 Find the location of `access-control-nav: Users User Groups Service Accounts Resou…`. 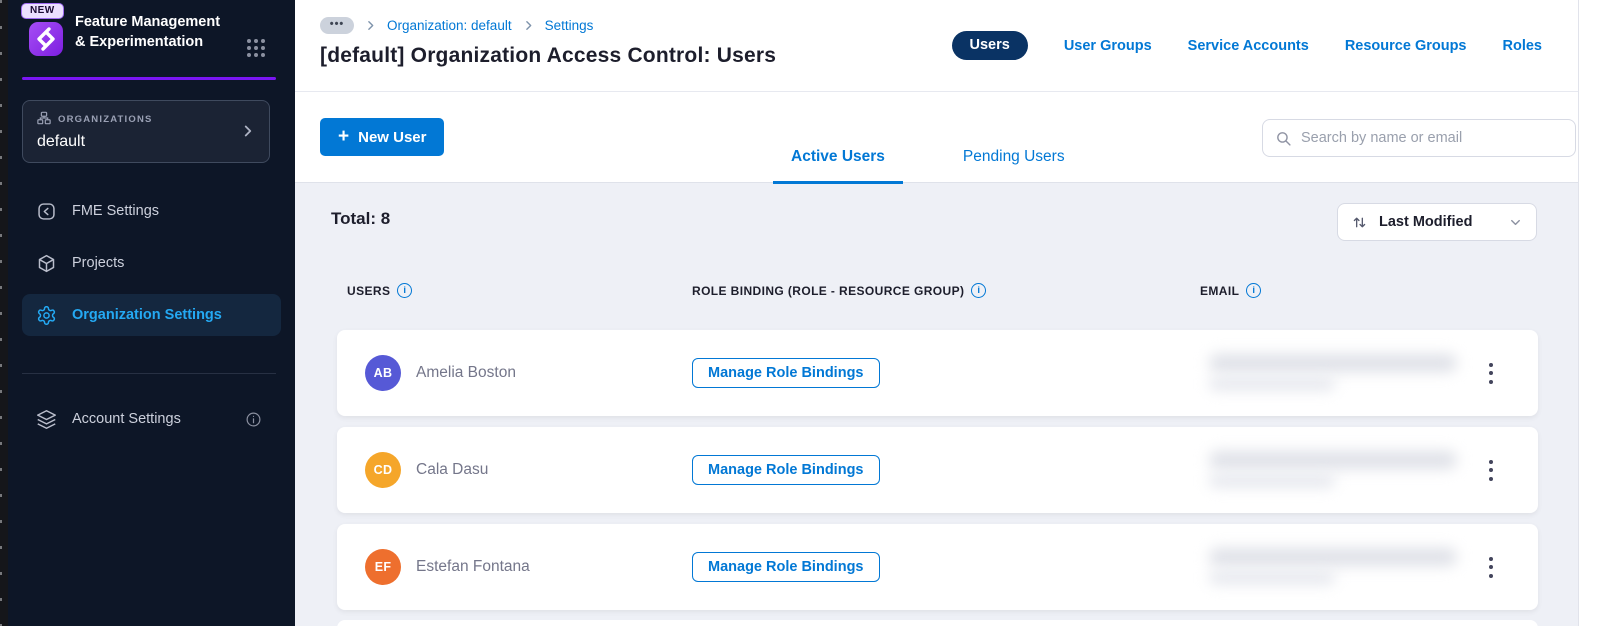

access-control-nav: Users User Groups Service Accounts Resou… is located at coordinates (1247, 45).